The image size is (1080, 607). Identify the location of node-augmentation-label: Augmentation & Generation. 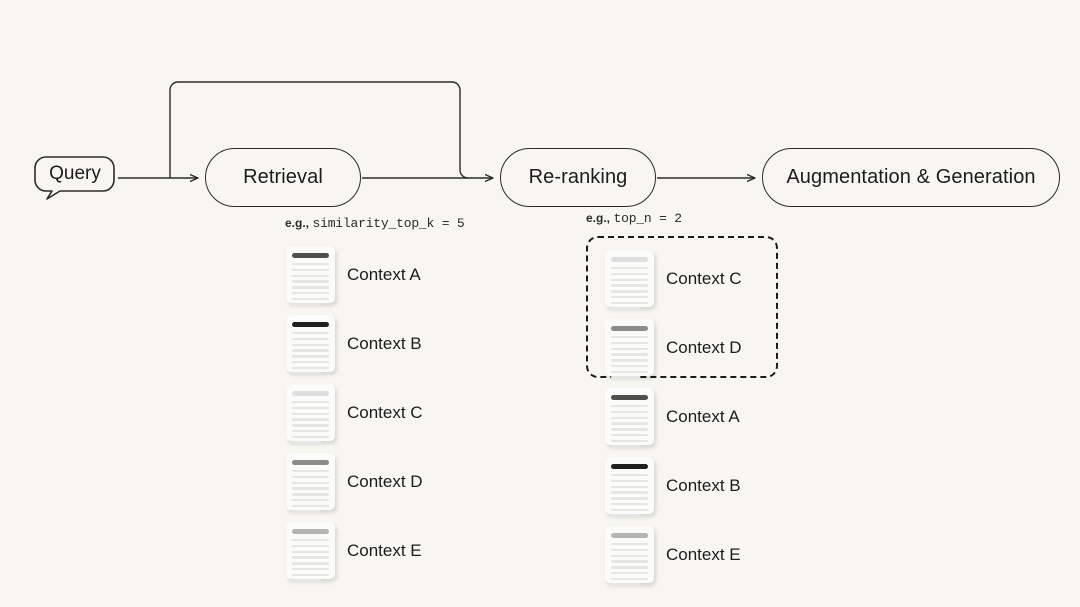
(911, 177).